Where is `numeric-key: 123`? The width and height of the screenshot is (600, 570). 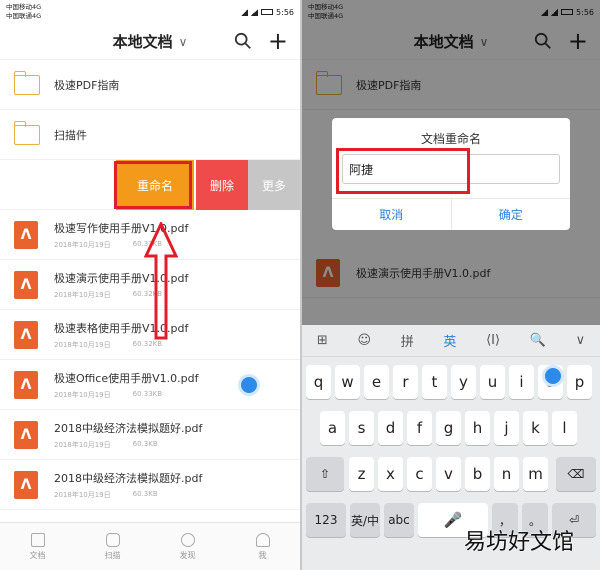
numeric-key: 123 is located at coordinates (326, 520).